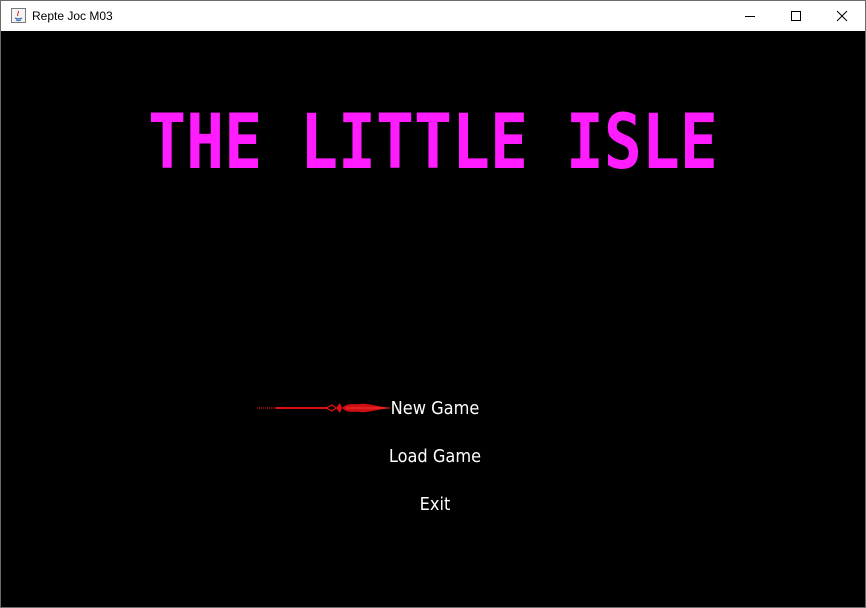 This screenshot has width=866, height=608. What do you see at coordinates (435, 457) in the screenshot?
I see `menu-item-load-game: Load Game` at bounding box center [435, 457].